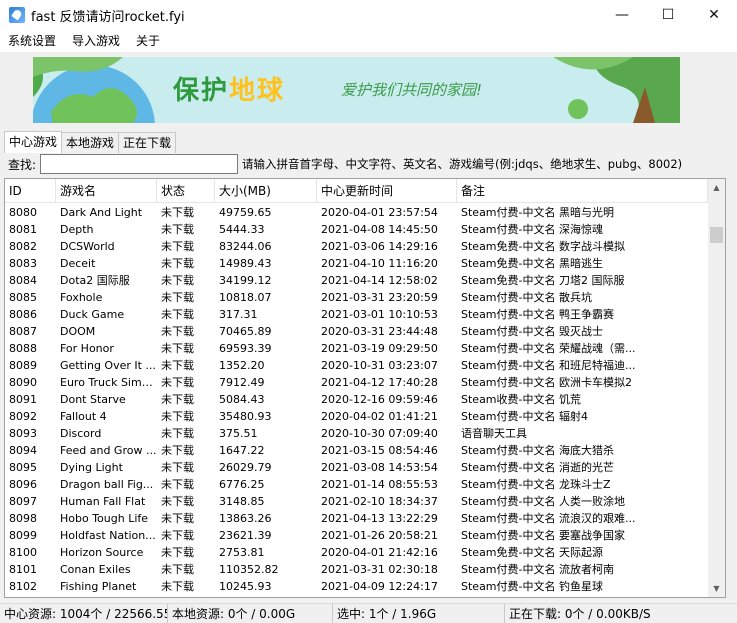 This screenshot has width=737, height=623. What do you see at coordinates (23, 416) in the screenshot?
I see `cell-id: 8092` at bounding box center [23, 416].